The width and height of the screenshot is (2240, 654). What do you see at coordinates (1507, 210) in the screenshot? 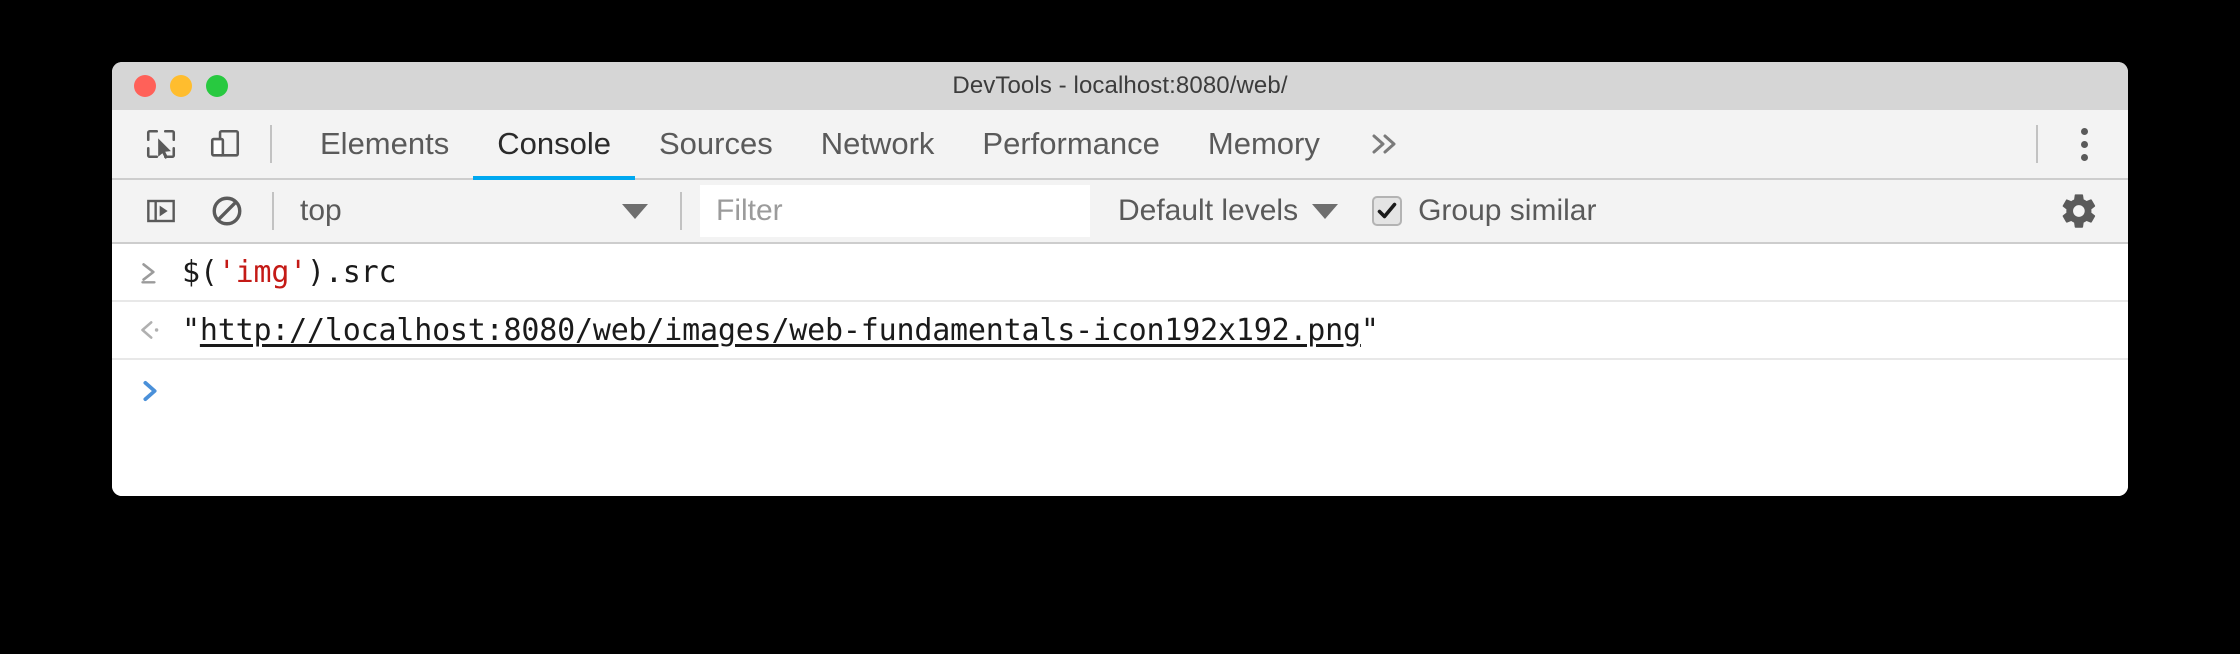
I see `group-similar-label: Group similar` at bounding box center [1507, 210].